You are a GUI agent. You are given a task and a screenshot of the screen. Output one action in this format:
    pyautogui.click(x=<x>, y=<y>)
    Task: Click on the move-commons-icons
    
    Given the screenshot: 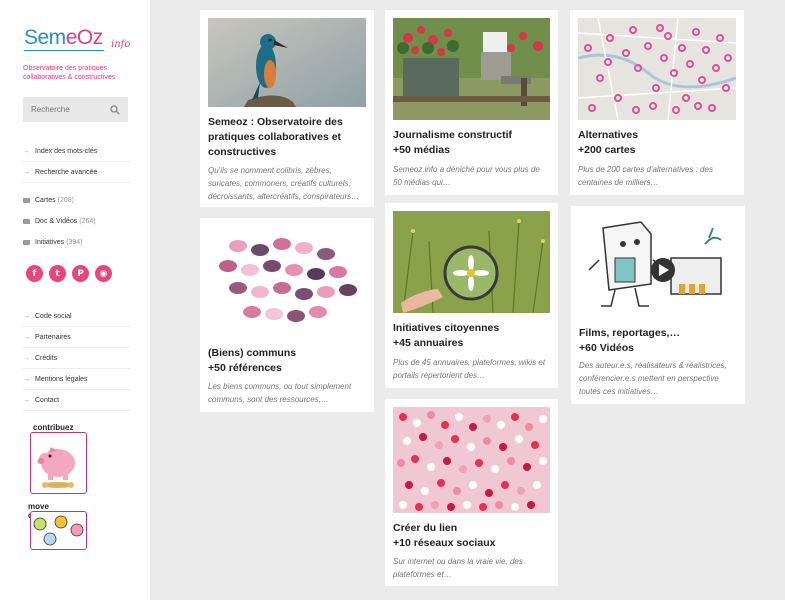 What is the action you would take?
    pyautogui.click(x=58, y=530)
    